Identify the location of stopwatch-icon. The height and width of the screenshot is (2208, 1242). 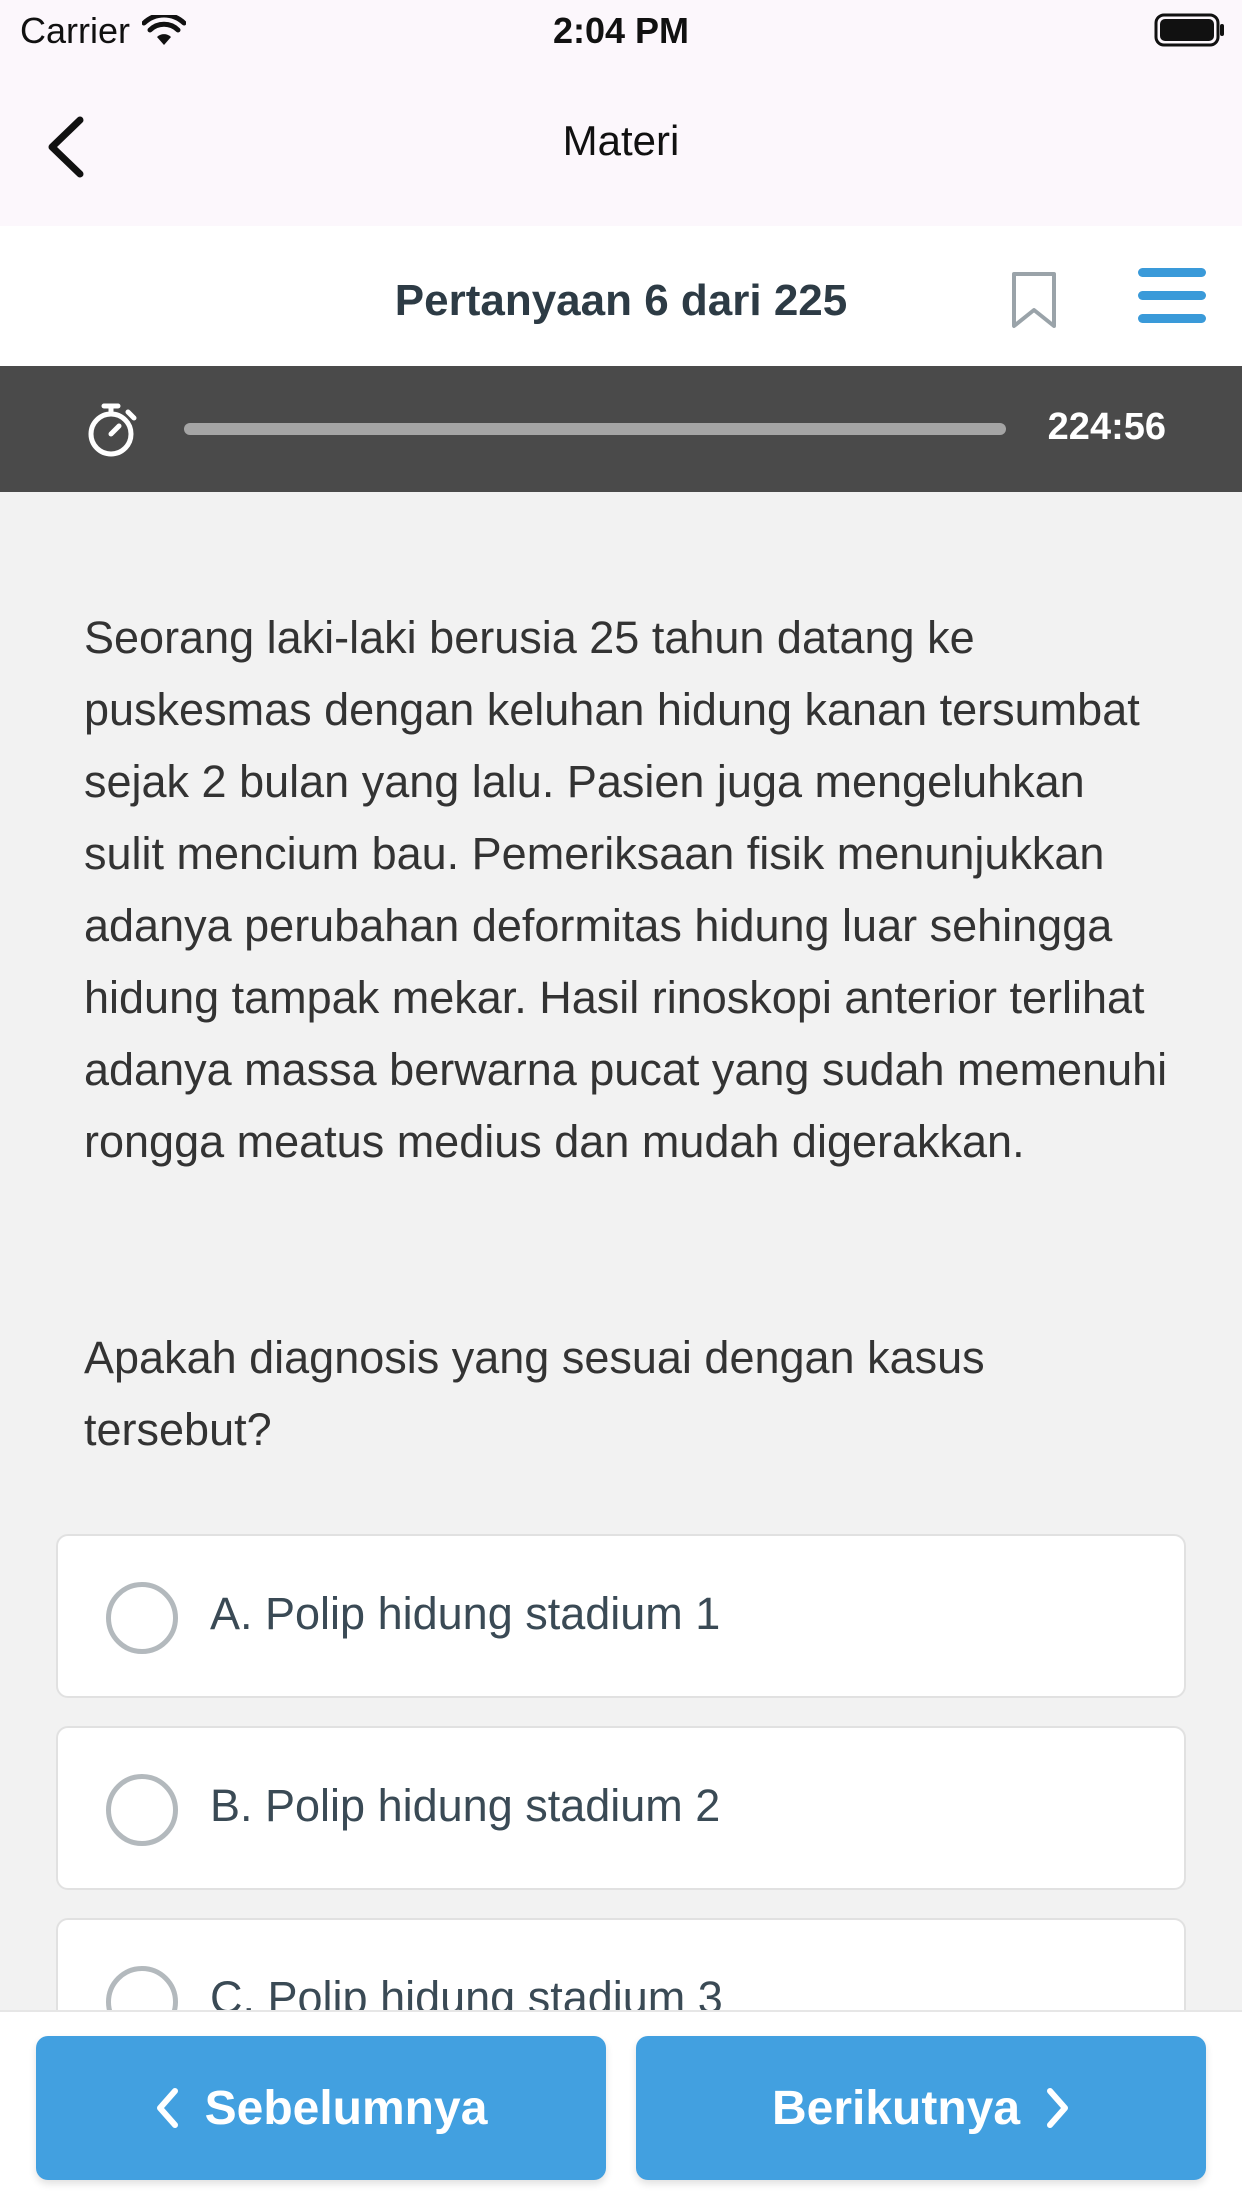
(112, 430).